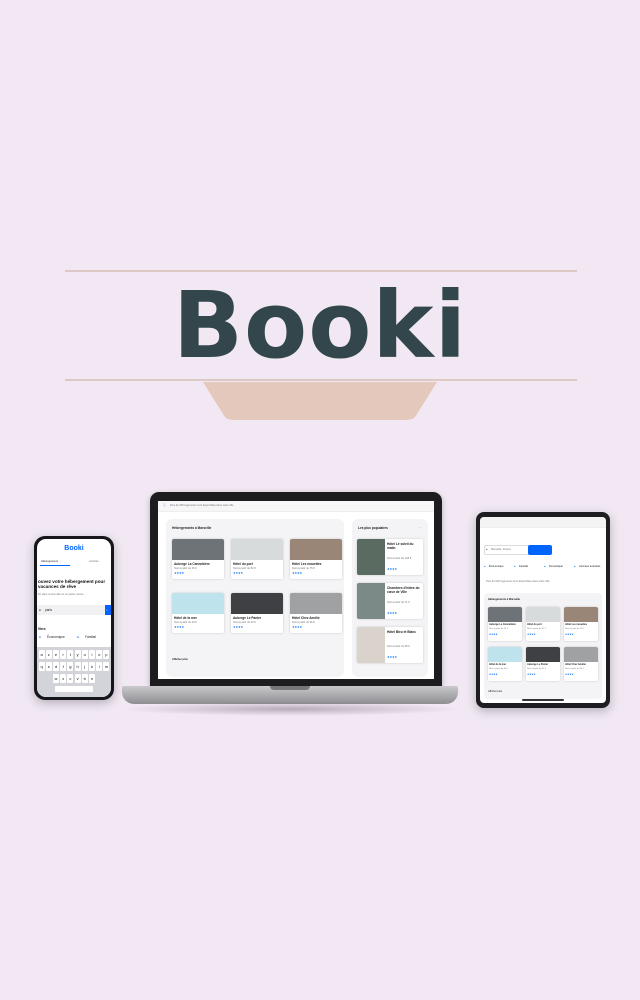 The width and height of the screenshot is (640, 1000). What do you see at coordinates (106, 666) in the screenshot?
I see `keyboard-key: m` at bounding box center [106, 666].